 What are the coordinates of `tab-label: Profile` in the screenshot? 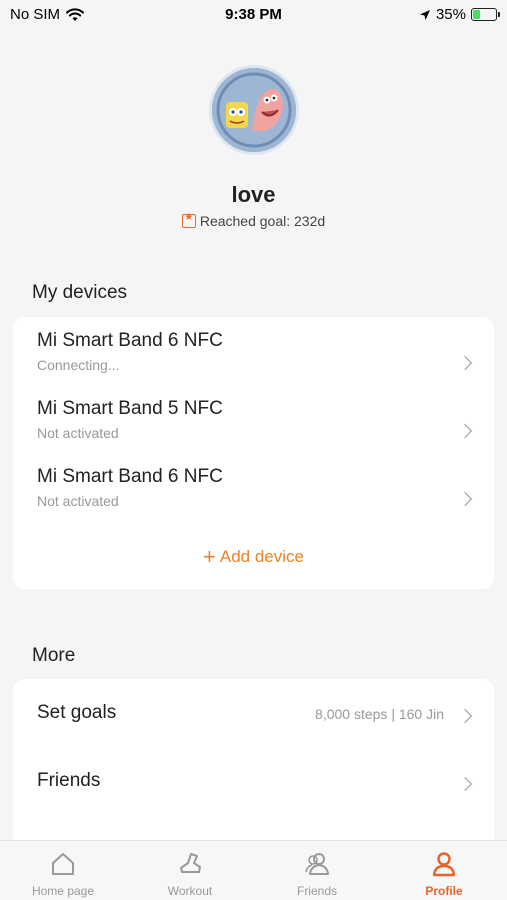 It's located at (444, 891).